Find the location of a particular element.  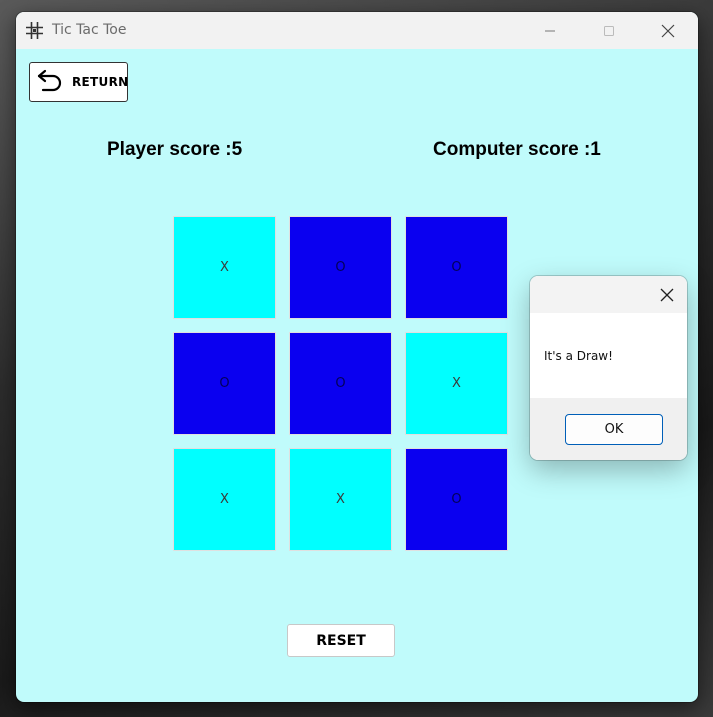

computer-score: Computer score :1 is located at coordinates (517, 149).